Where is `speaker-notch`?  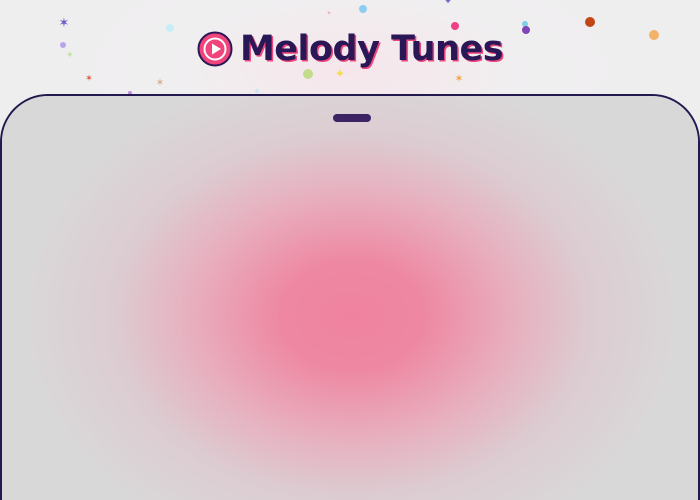 speaker-notch is located at coordinates (352, 118).